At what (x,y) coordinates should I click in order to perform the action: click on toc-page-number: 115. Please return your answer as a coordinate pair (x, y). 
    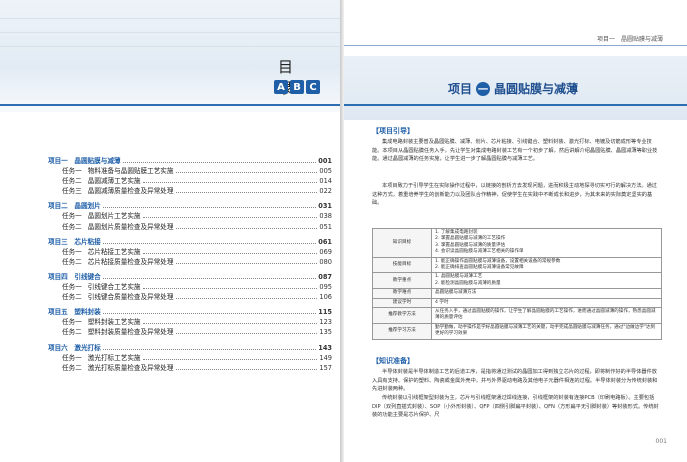
    Looking at the image, I should click on (325, 312).